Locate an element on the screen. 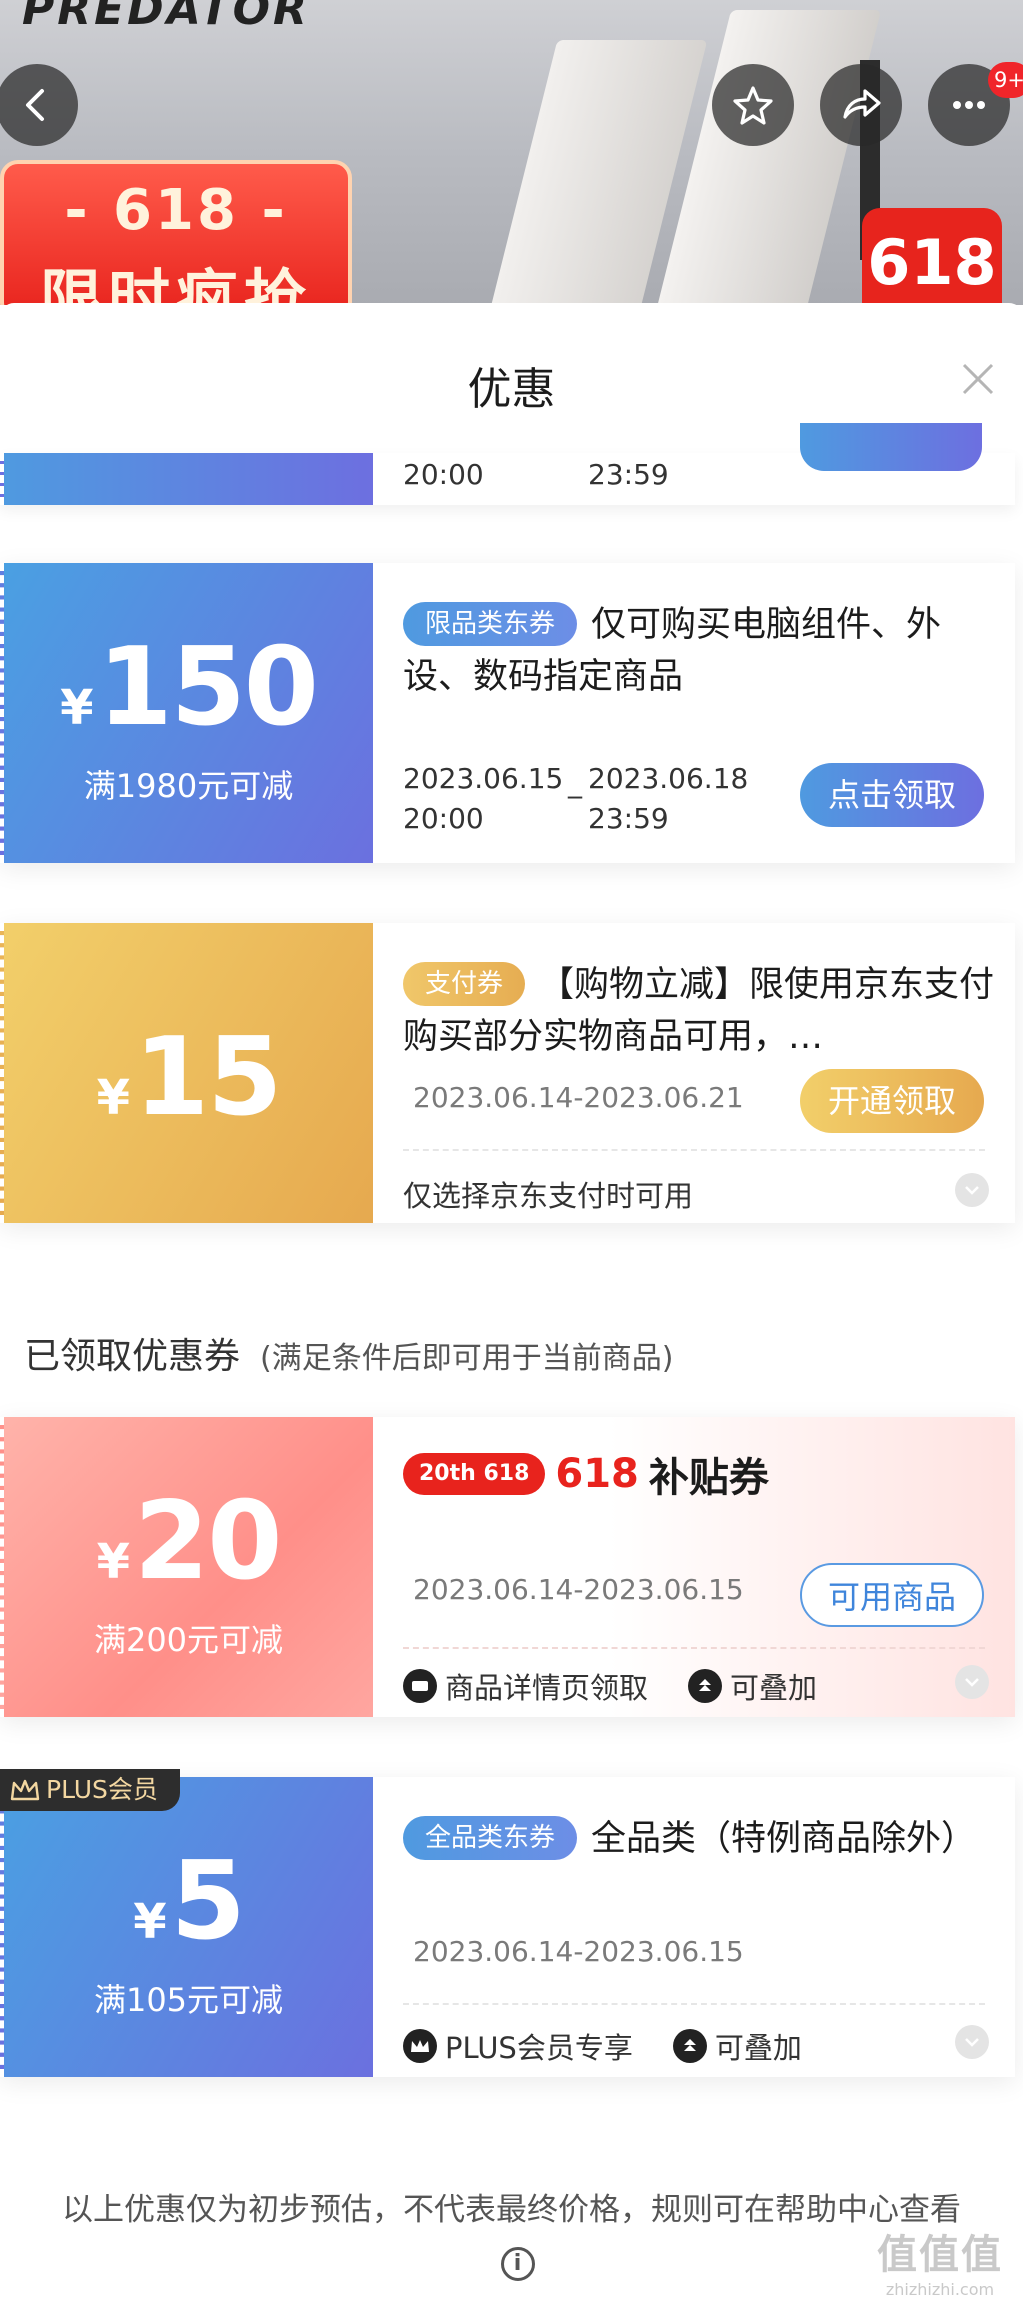 This screenshot has width=1023, height=2309. coupon-footer-text: 仅选择京东支付时可用 is located at coordinates (548, 1196).